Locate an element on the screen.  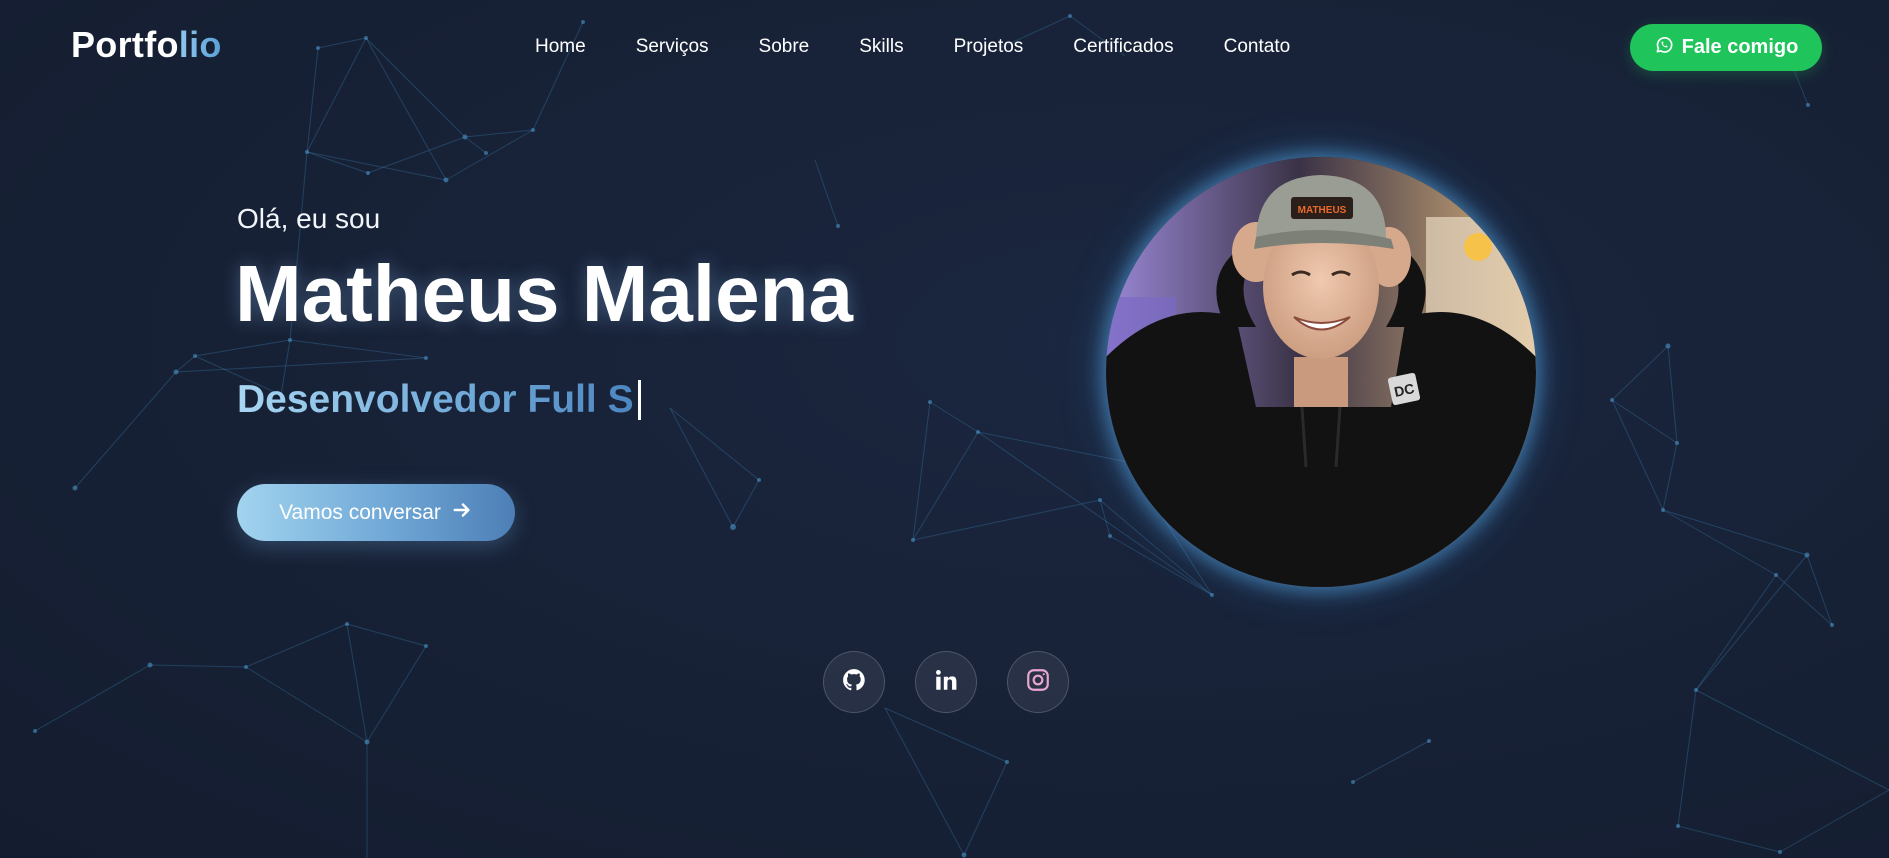
cap-patch-text: MATHEUS is located at coordinates (1322, 210).